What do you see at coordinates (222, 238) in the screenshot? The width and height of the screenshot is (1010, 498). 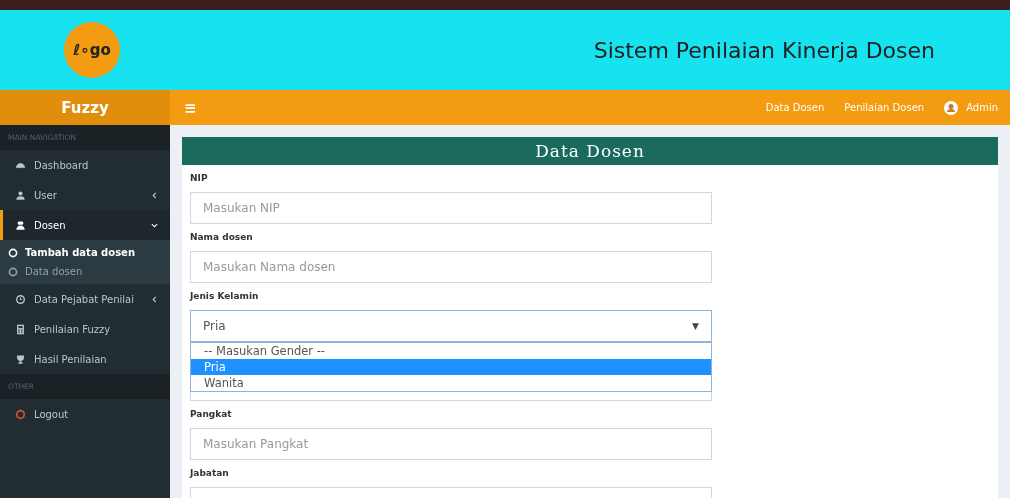 I see `field-label: Nama dosen` at bounding box center [222, 238].